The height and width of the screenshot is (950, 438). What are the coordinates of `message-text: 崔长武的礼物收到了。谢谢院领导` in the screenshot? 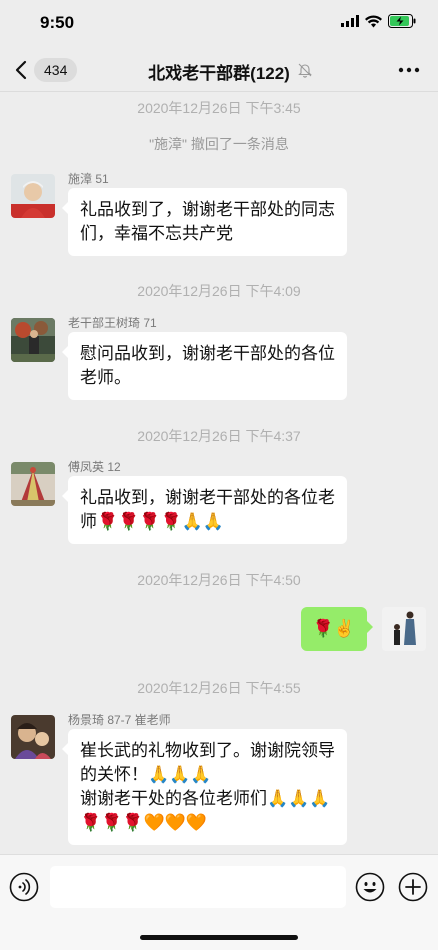 It's located at (207, 750).